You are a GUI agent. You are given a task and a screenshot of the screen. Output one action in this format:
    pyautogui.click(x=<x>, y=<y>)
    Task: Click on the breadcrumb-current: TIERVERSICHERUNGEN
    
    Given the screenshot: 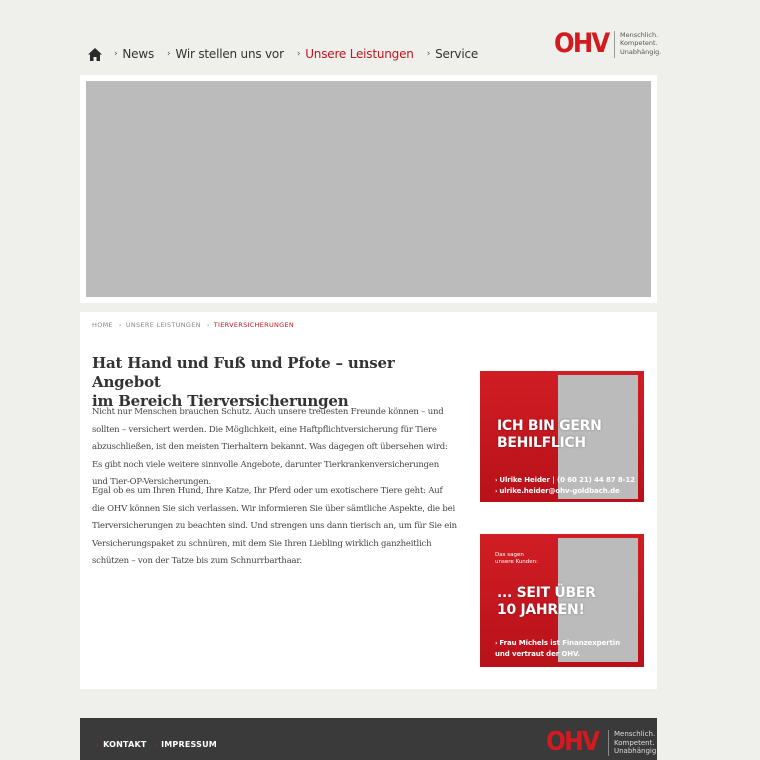 What is the action you would take?
    pyautogui.click(x=254, y=325)
    